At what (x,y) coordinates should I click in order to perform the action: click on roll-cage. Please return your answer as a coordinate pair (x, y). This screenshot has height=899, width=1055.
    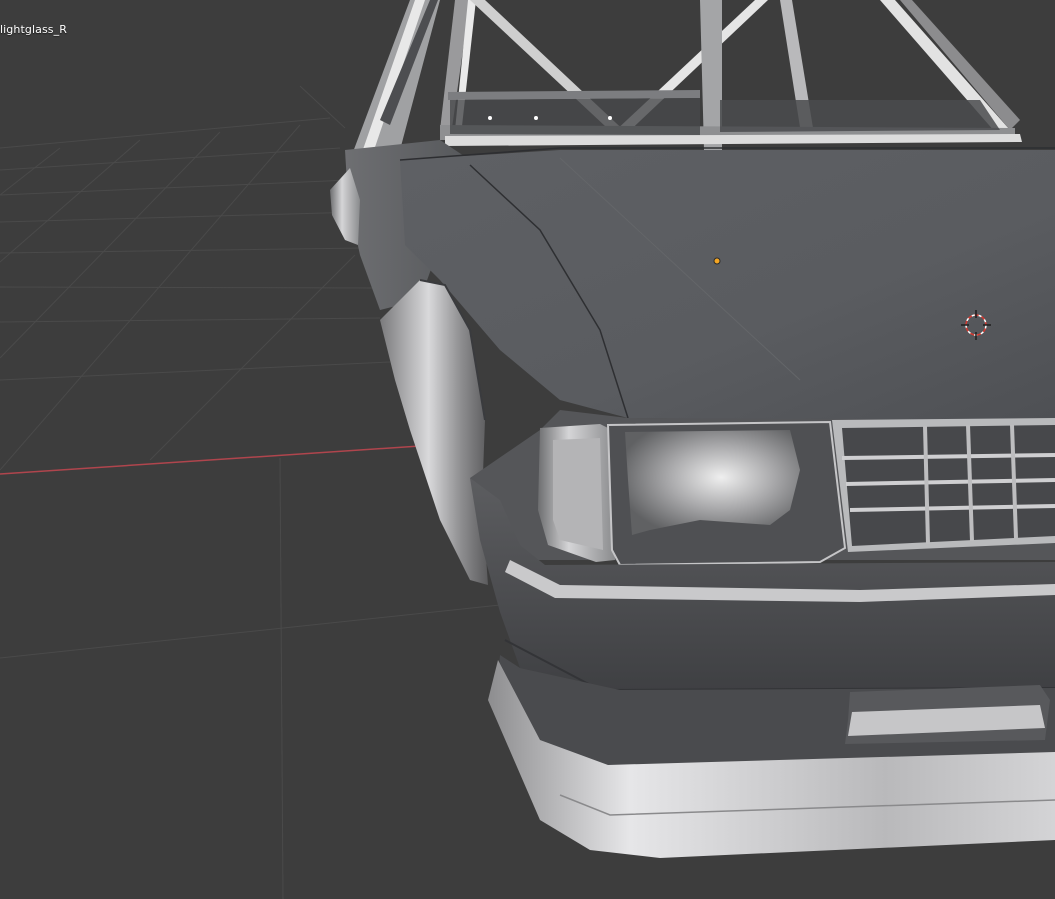
    Looking at the image, I should click on (731, 75).